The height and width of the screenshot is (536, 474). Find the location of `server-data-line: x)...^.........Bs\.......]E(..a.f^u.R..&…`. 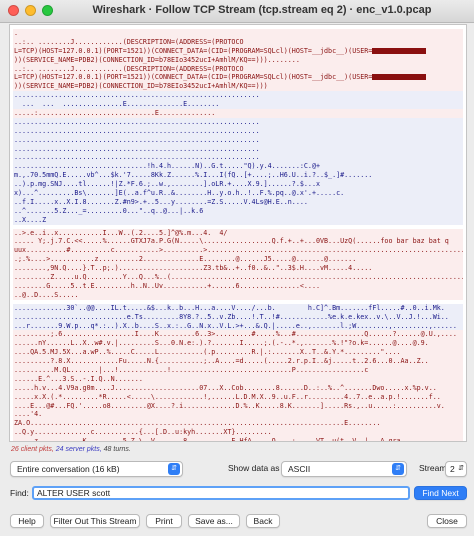

server-data-line: x)...^.........Bs\.......]E(..a.f^u.R..&… is located at coordinates (238, 193).